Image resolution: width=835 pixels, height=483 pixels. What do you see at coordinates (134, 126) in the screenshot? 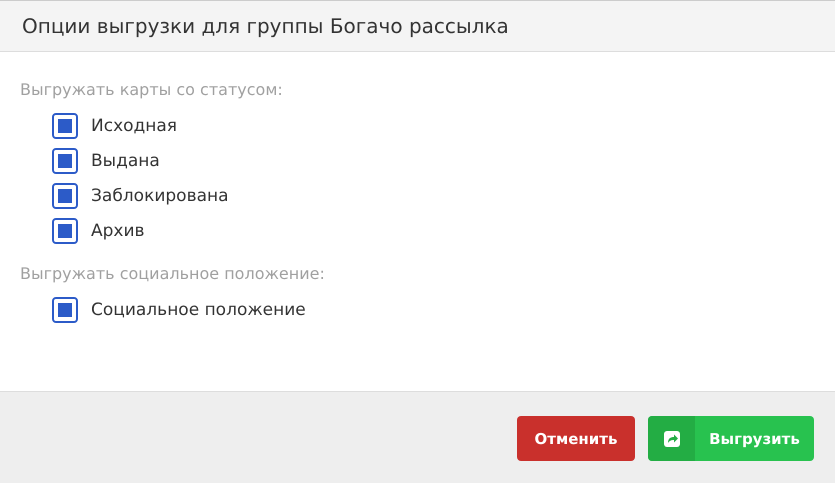
I see `checkbox-label: Исходная` at bounding box center [134, 126].